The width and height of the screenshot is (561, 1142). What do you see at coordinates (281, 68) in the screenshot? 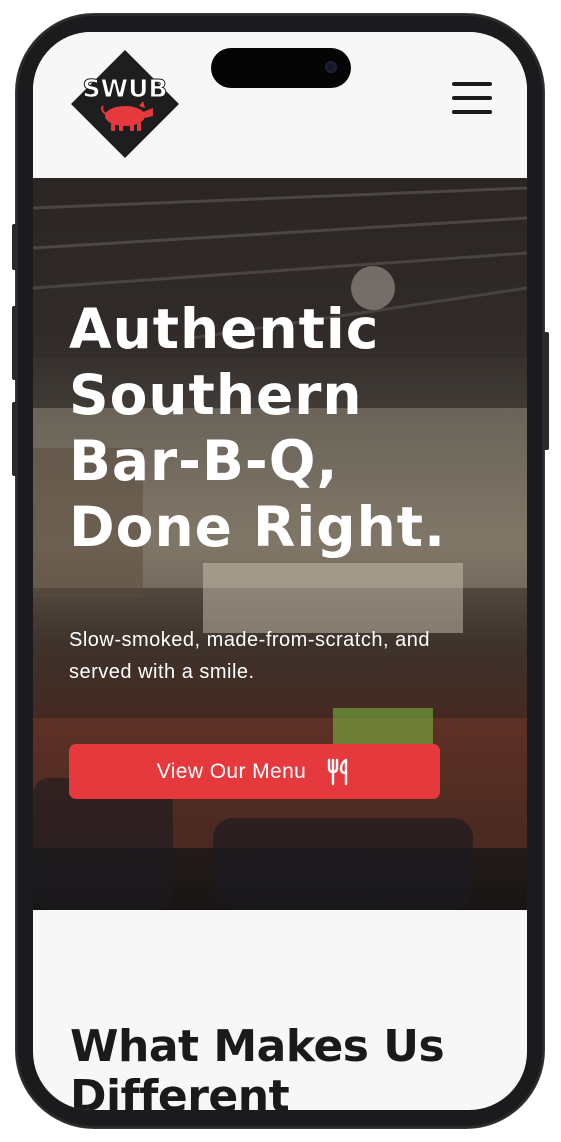
I see `dynamic-island` at bounding box center [281, 68].